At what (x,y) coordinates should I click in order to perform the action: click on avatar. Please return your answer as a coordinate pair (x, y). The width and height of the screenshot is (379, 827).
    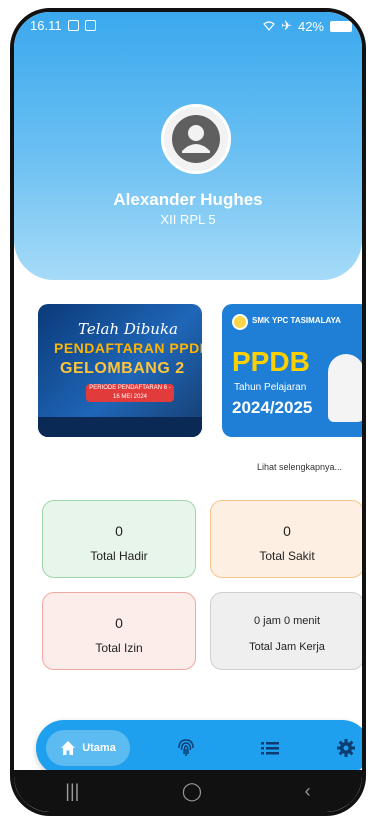
    Looking at the image, I should click on (196, 139).